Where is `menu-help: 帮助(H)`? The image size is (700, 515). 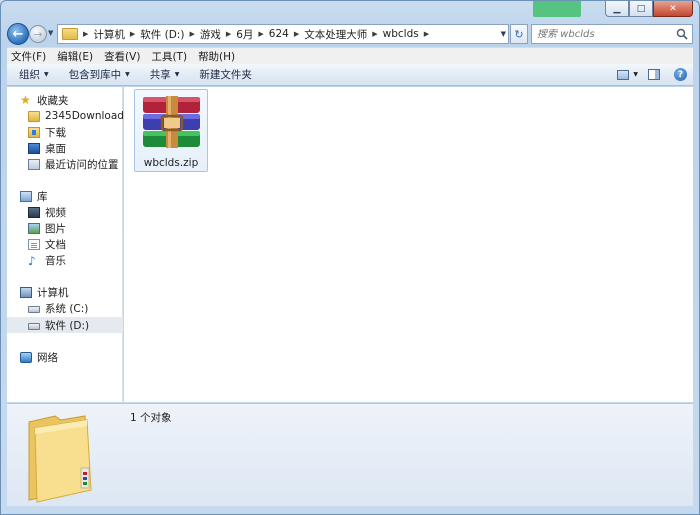 menu-help: 帮助(H) is located at coordinates (216, 56).